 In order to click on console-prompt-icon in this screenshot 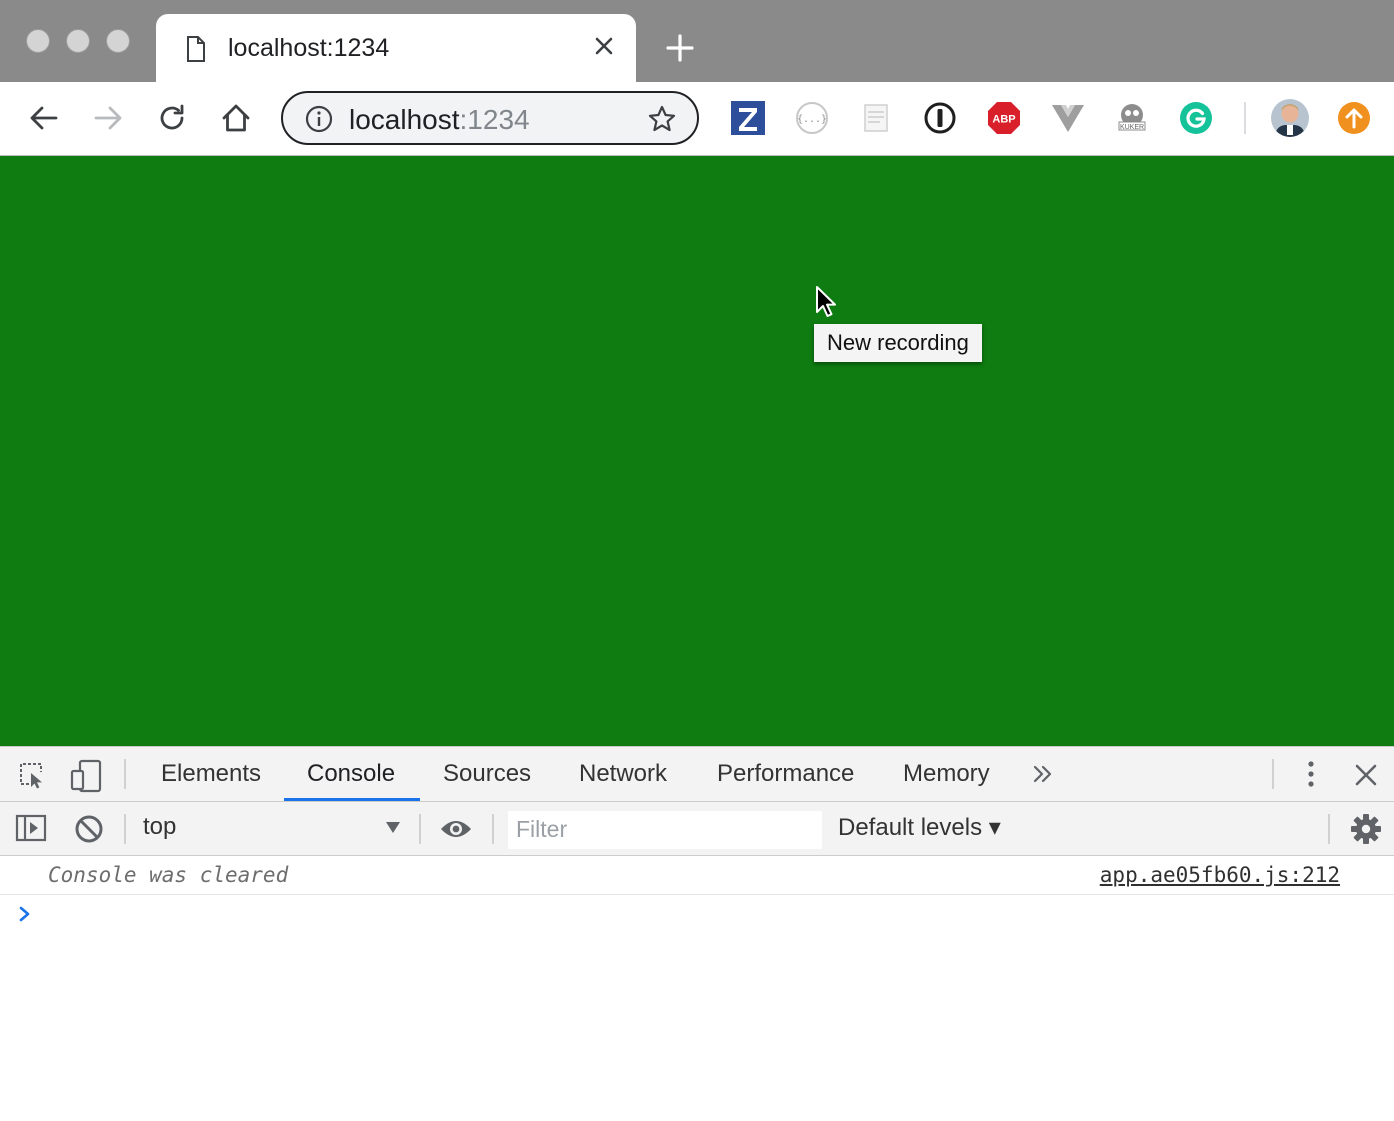, I will do `click(25, 914)`.